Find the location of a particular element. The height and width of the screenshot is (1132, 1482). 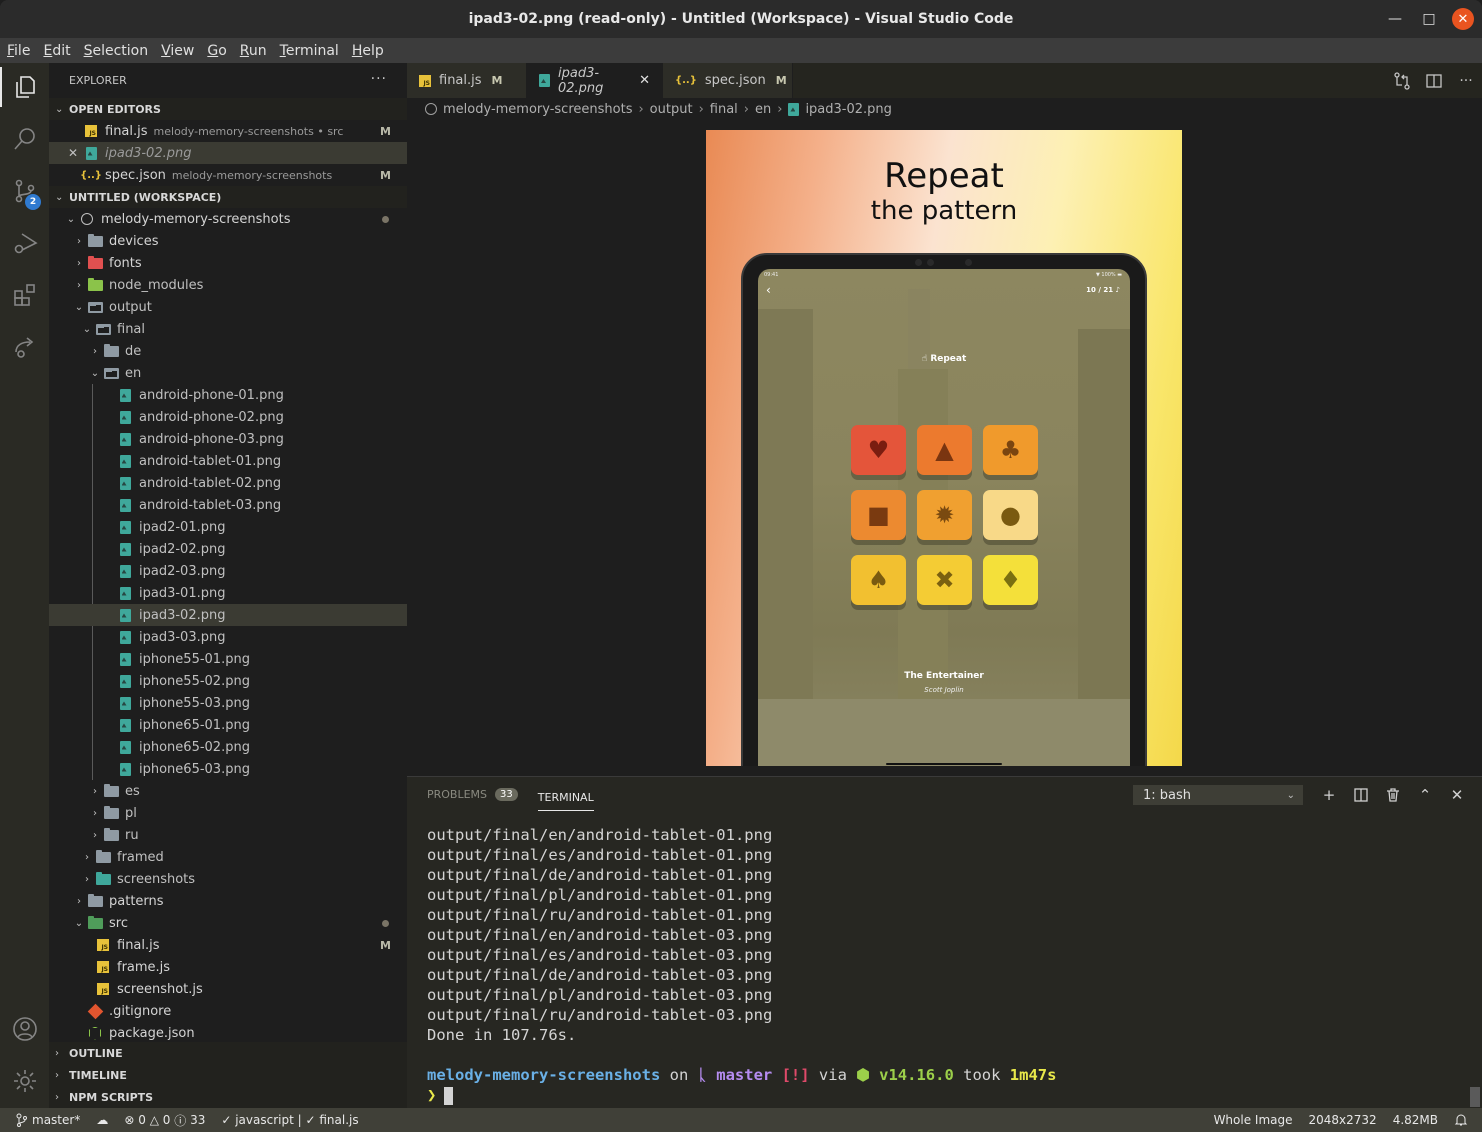

tree-file-png: android-phone-03.png is located at coordinates (228, 439).